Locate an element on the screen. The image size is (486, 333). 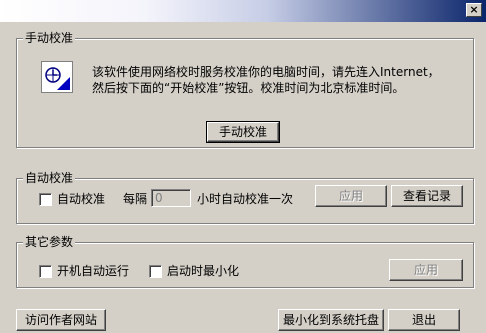
run-at-startup-label: 开机自动运行 is located at coordinates (93, 271).